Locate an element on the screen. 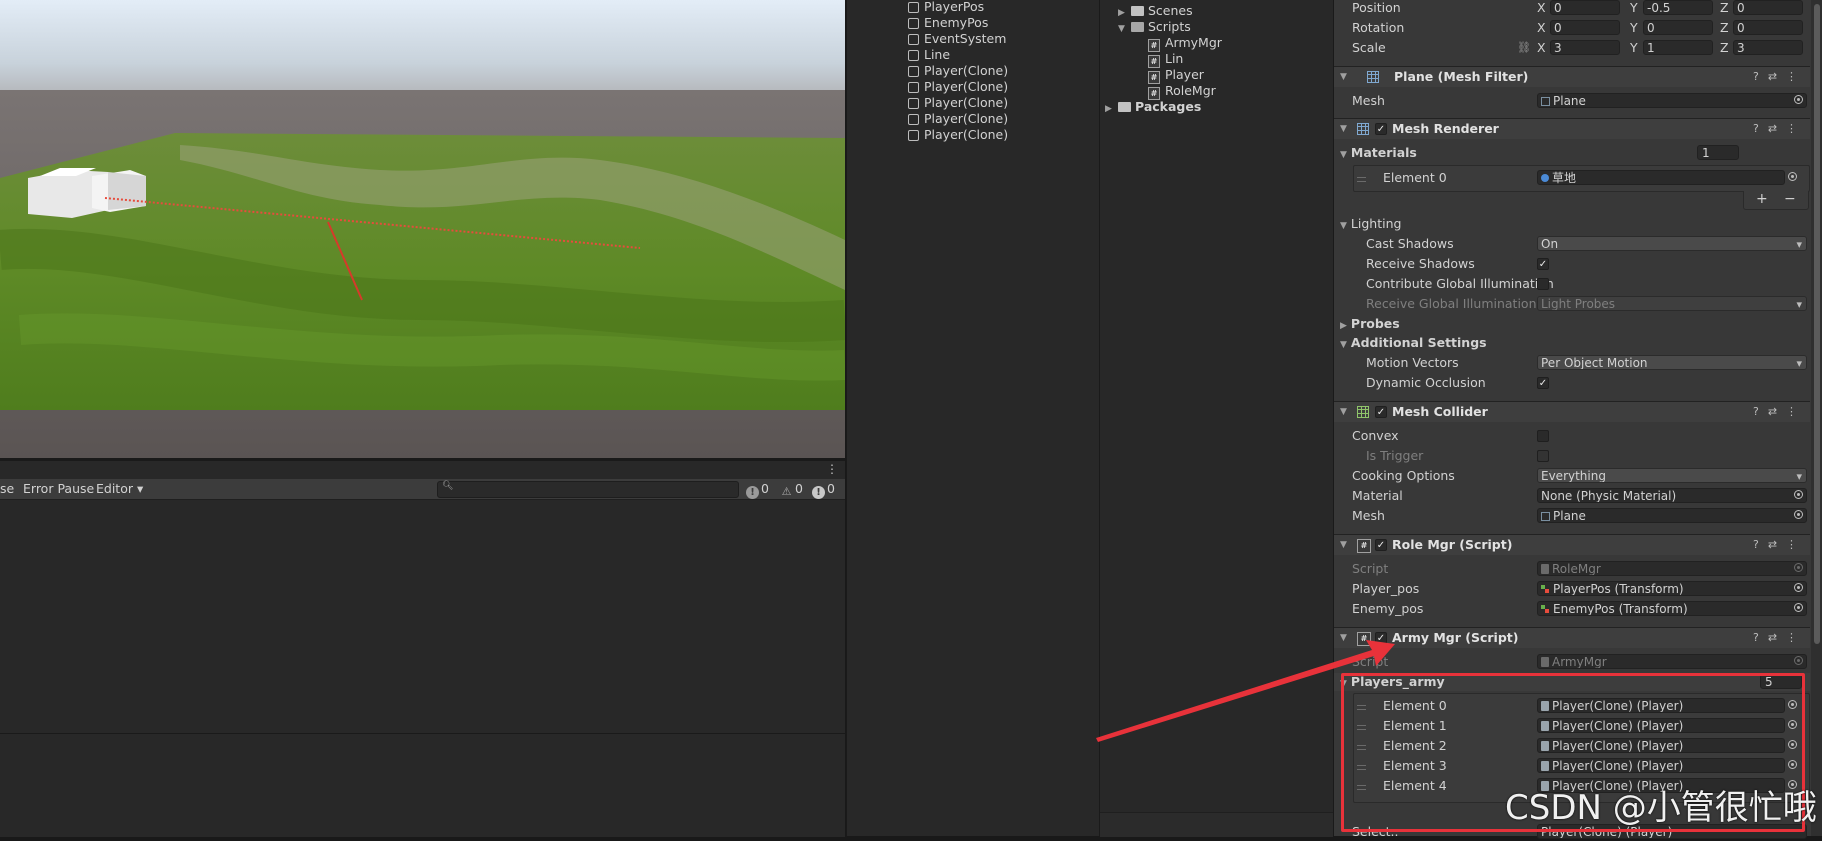 The image size is (1822, 841). project-script-file: # ArmyMgr is located at coordinates (1185, 43).